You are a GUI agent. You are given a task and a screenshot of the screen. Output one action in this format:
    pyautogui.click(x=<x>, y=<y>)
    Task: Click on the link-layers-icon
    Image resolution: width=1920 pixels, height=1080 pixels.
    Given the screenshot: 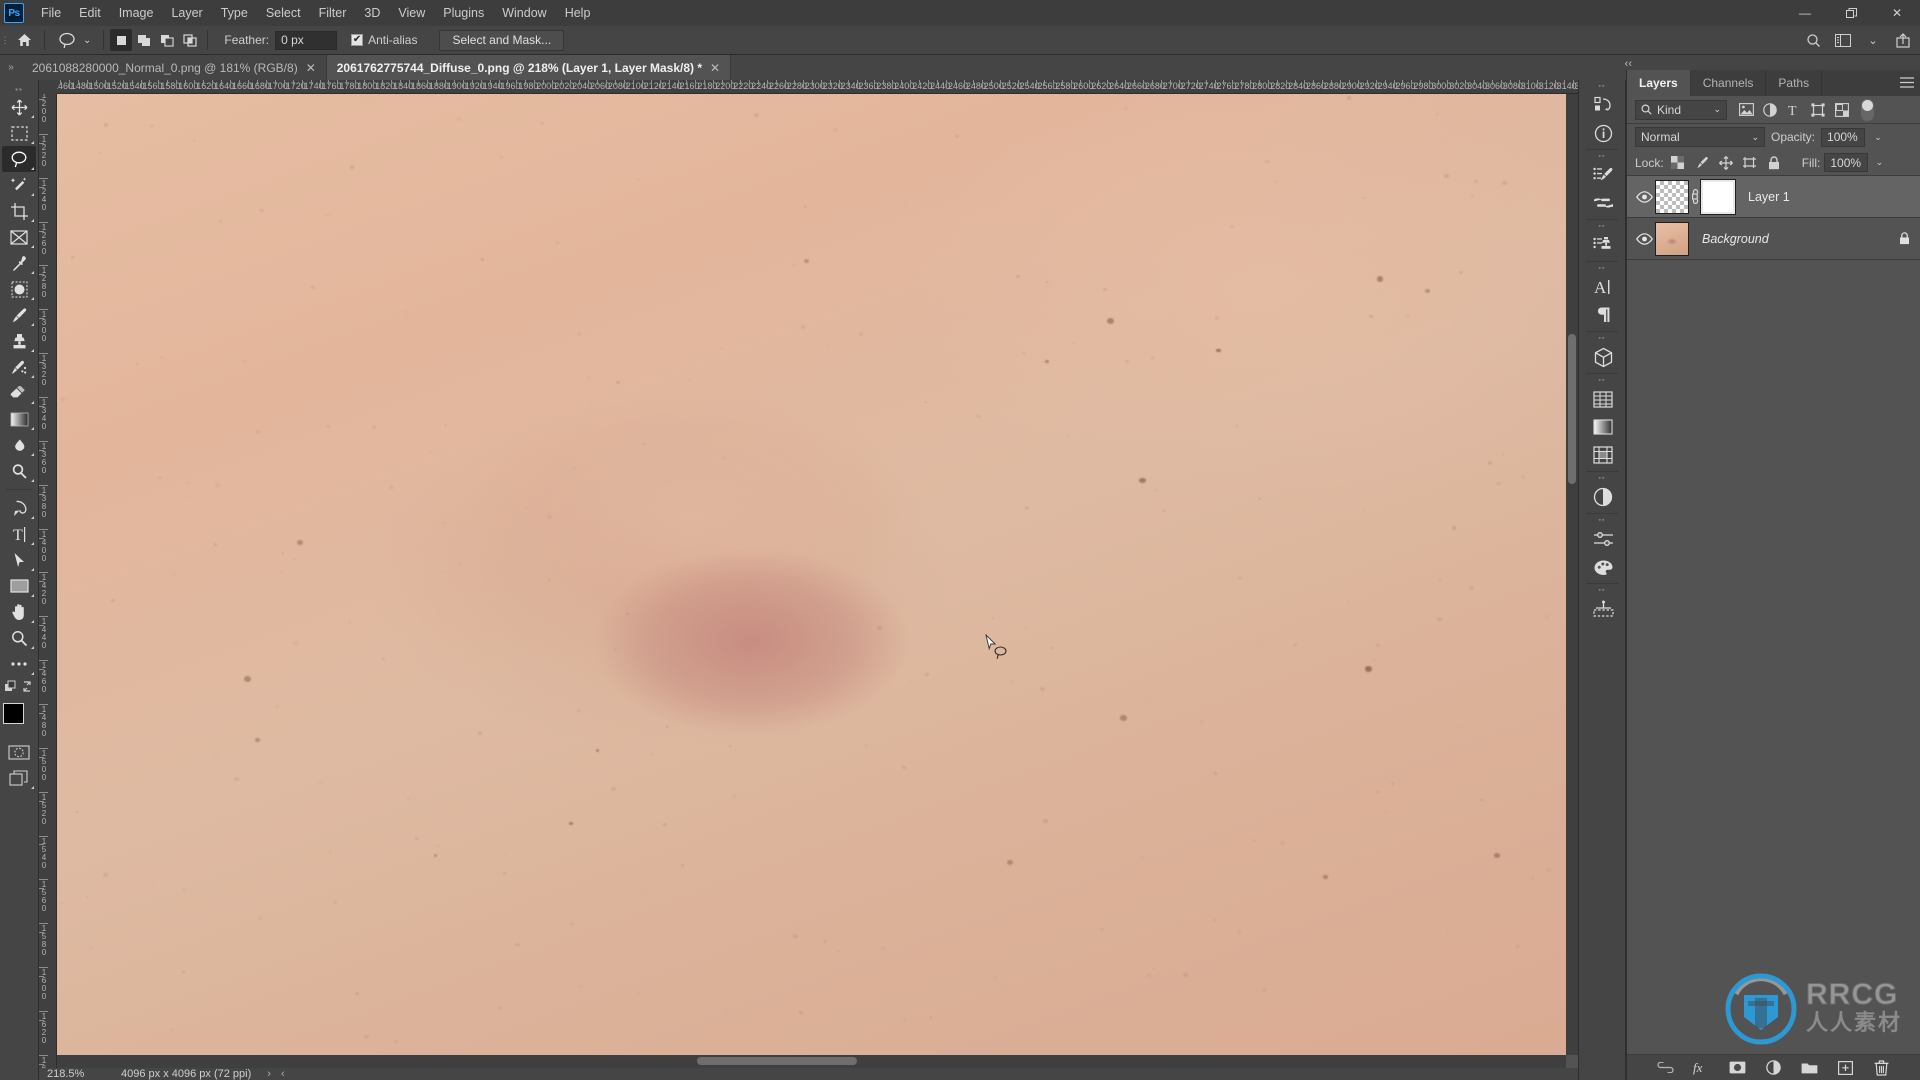 What is the action you would take?
    pyautogui.click(x=1666, y=1068)
    